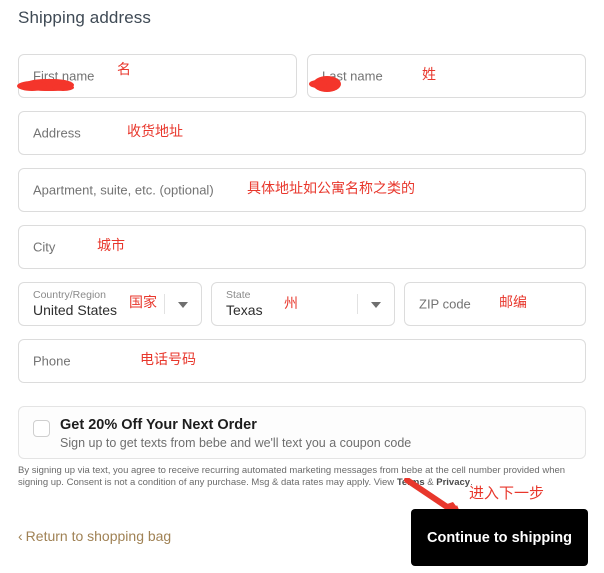 Image resolution: width=604 pixels, height=573 pixels. I want to click on address-annotation: 收货地址, so click(155, 132).